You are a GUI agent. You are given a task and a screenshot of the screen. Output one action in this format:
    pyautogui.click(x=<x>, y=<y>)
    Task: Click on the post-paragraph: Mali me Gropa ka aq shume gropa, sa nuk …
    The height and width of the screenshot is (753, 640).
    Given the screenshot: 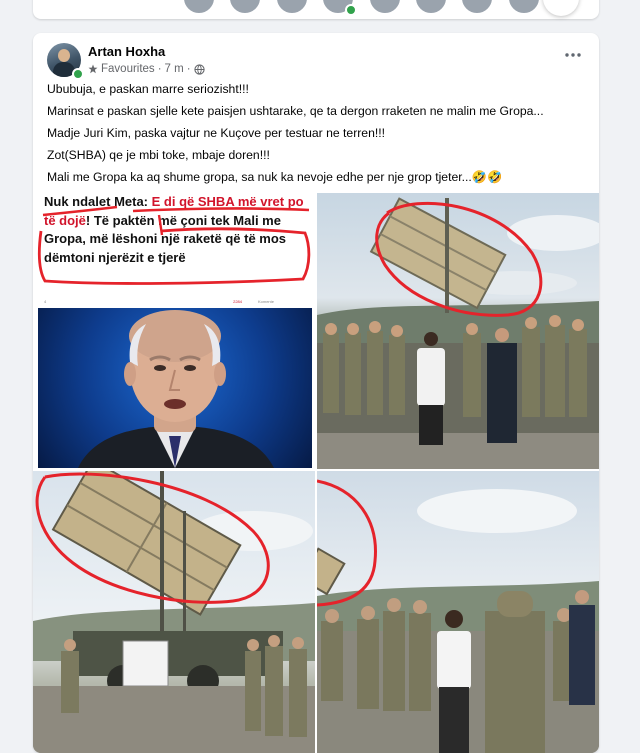 What is the action you would take?
    pyautogui.click(x=275, y=177)
    